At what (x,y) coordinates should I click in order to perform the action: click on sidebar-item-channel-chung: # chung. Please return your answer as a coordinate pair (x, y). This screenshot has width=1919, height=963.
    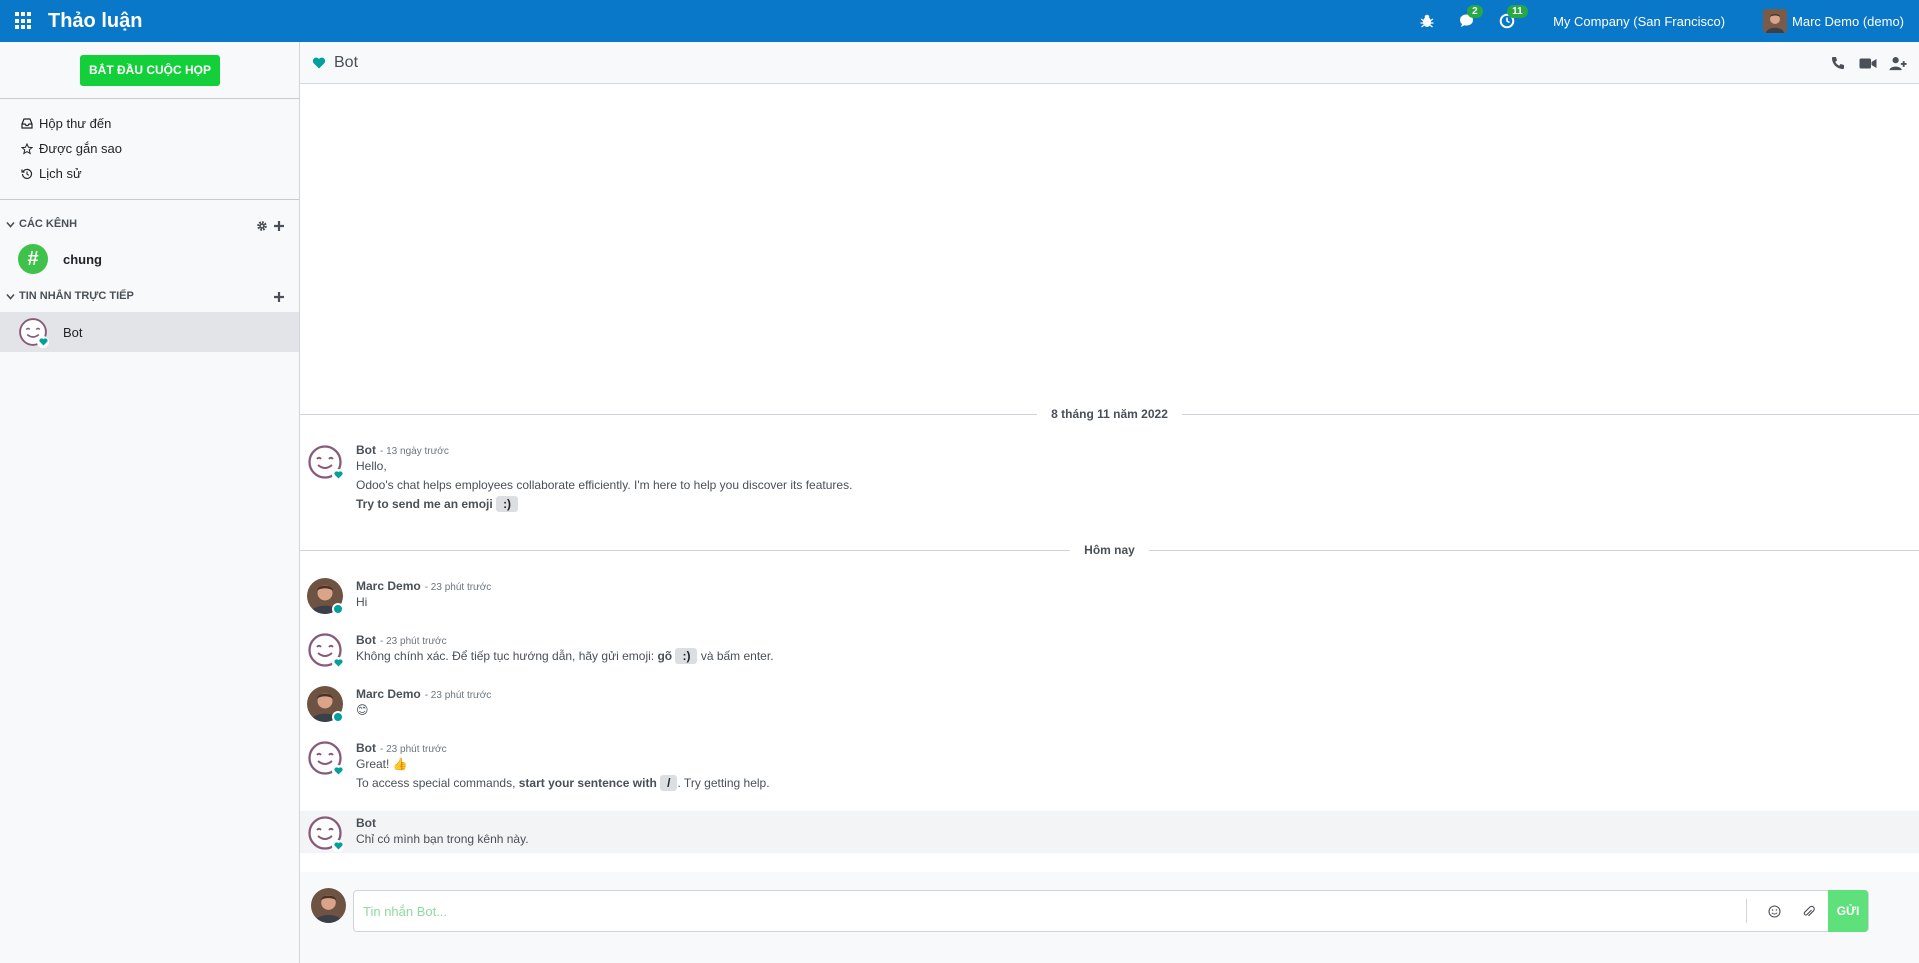
    Looking at the image, I should click on (149, 259).